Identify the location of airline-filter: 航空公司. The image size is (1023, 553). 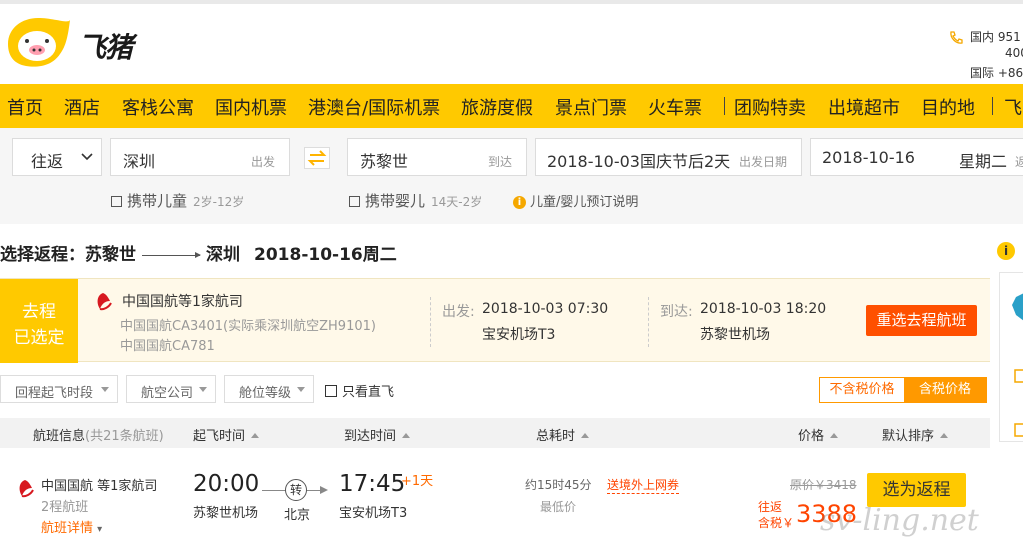
(171, 389).